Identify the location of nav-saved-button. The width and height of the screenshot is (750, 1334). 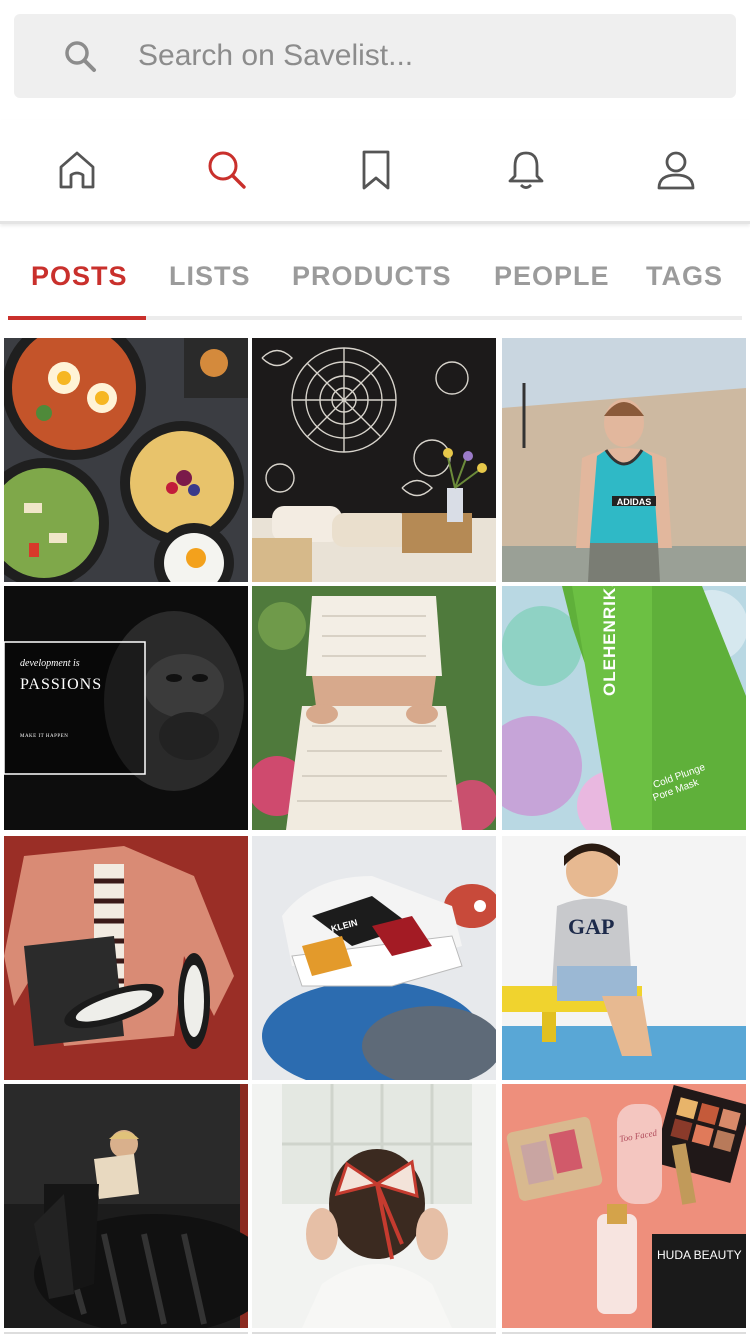
(376, 172).